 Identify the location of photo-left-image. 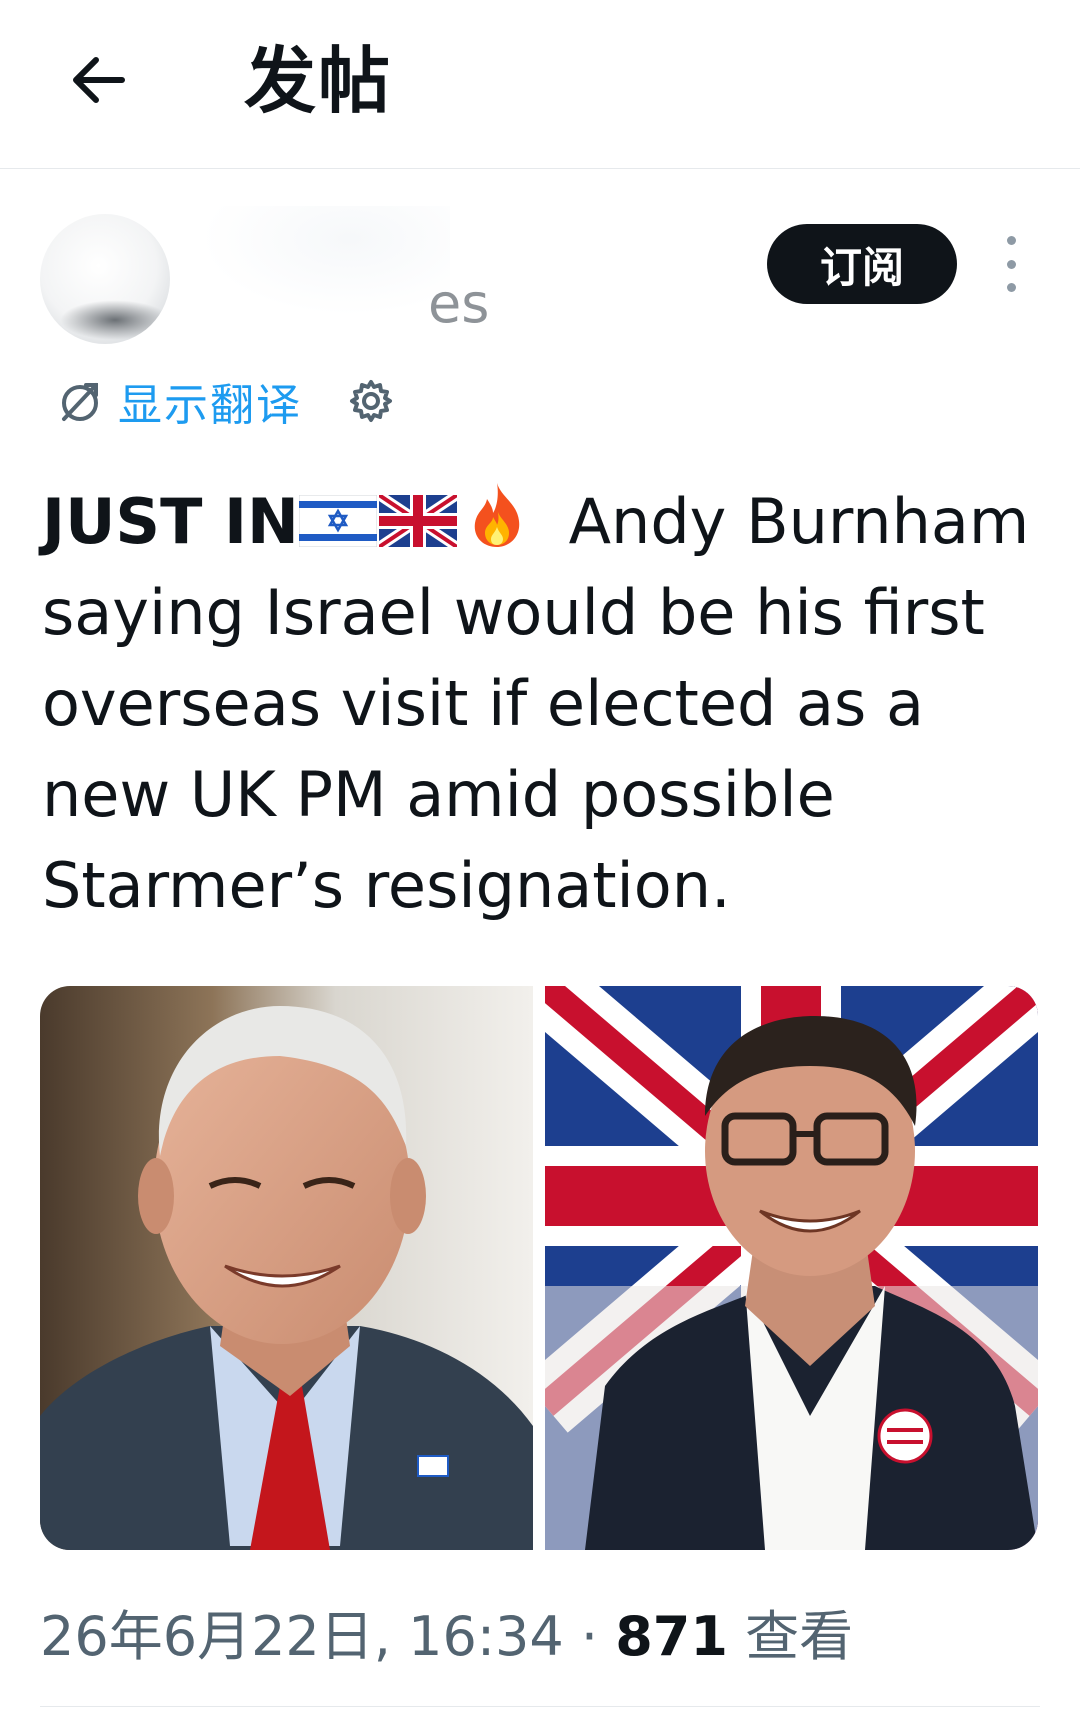
(286, 1278).